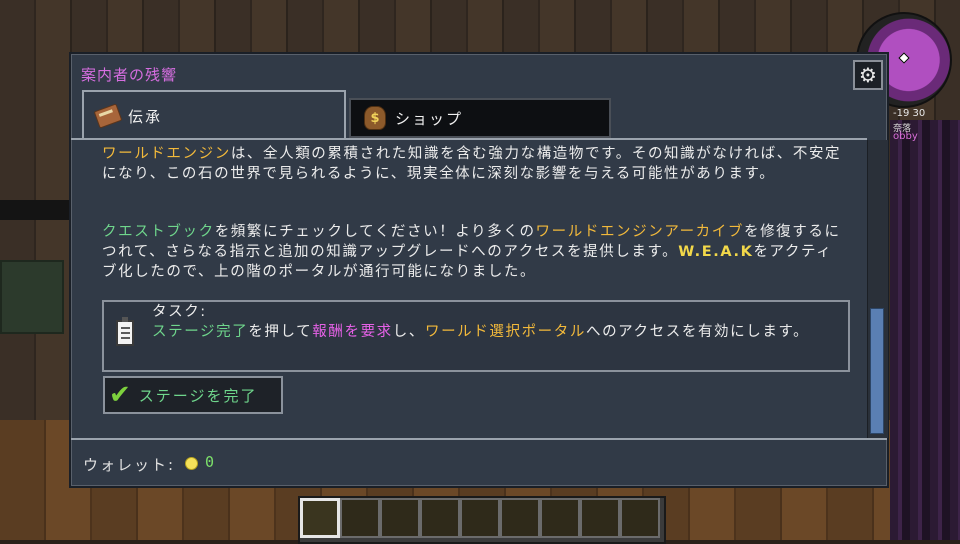  I want to click on complete-stage-button: ✔ ステージを完了, so click(193, 395).